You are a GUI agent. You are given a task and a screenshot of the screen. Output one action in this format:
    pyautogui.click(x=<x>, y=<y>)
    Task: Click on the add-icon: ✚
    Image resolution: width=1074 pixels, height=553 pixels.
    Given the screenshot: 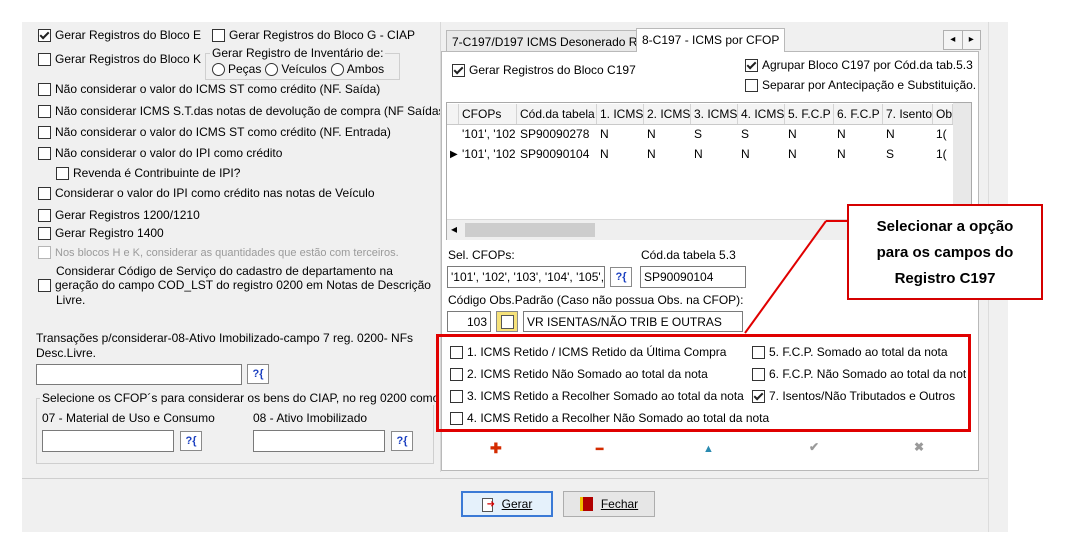 What is the action you would take?
    pyautogui.click(x=496, y=448)
    